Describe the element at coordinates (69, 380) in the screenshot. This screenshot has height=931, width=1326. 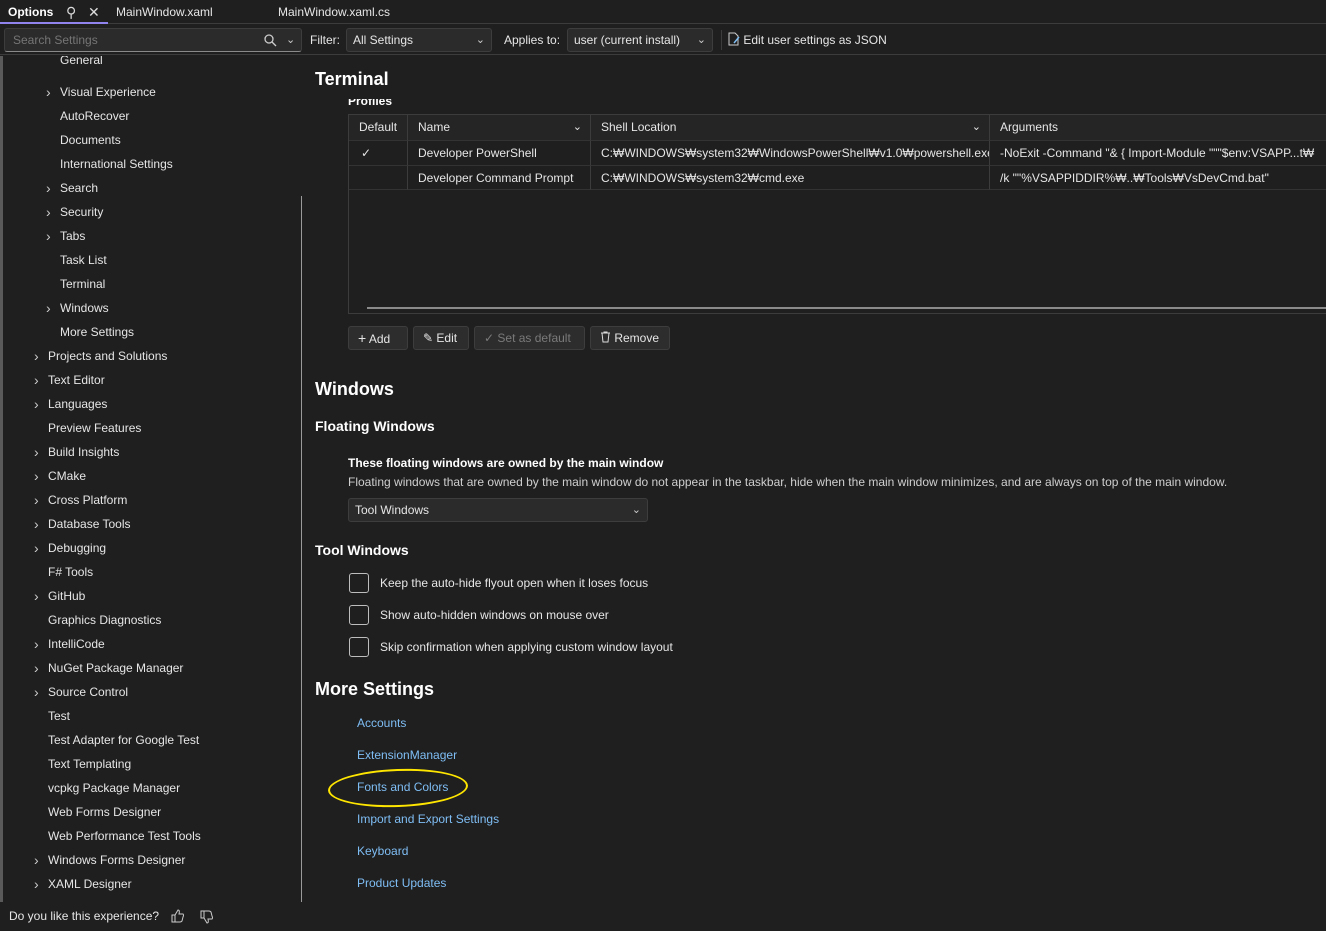
I see `sidebar-item-text-editor: › Text Editor` at that location.